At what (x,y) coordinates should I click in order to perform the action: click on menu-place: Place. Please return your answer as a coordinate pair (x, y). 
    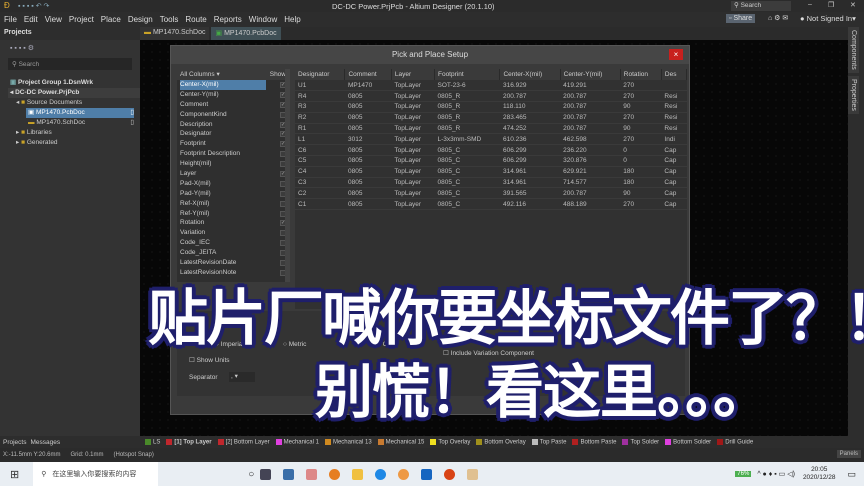
    Looking at the image, I should click on (111, 19).